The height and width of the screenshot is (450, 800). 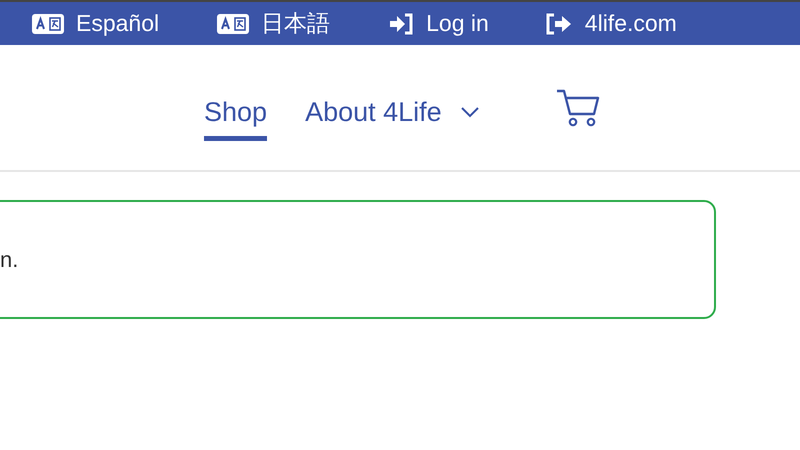 What do you see at coordinates (236, 114) in the screenshot?
I see `nav-tab: Shop` at bounding box center [236, 114].